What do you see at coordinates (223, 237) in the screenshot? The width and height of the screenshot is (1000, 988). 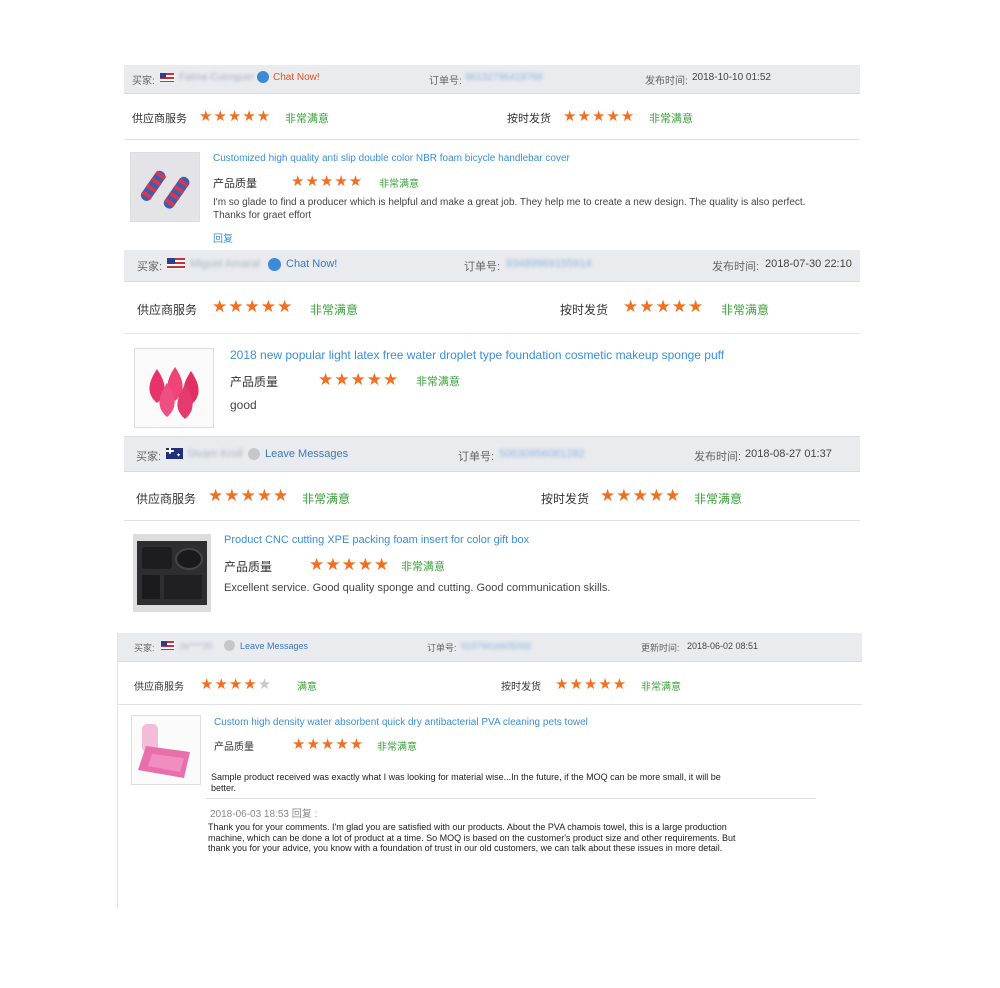 I see `reply-link: 回复` at bounding box center [223, 237].